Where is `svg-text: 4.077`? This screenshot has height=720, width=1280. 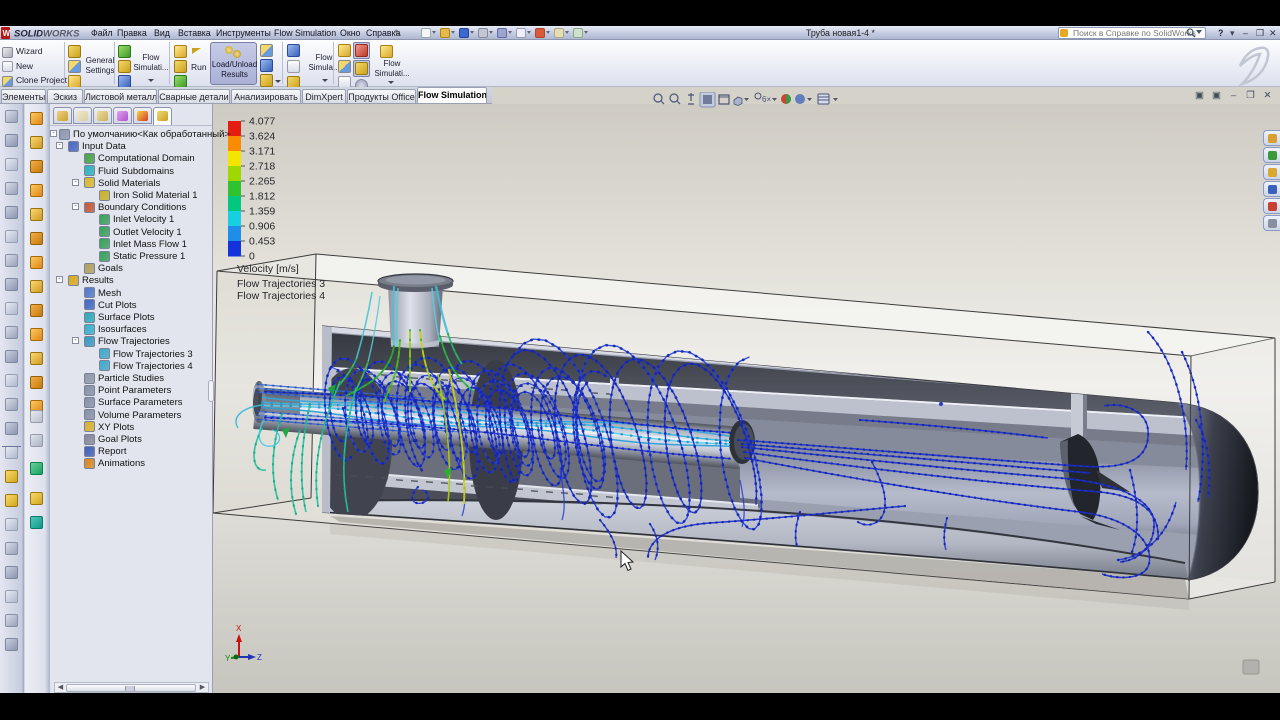
svg-text: 4.077 is located at coordinates (262, 122).